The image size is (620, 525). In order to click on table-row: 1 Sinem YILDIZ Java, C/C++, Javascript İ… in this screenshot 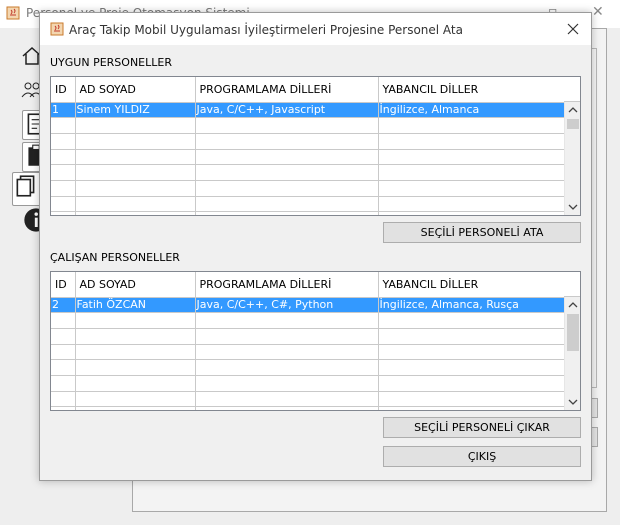, I will do `click(309, 110)`.